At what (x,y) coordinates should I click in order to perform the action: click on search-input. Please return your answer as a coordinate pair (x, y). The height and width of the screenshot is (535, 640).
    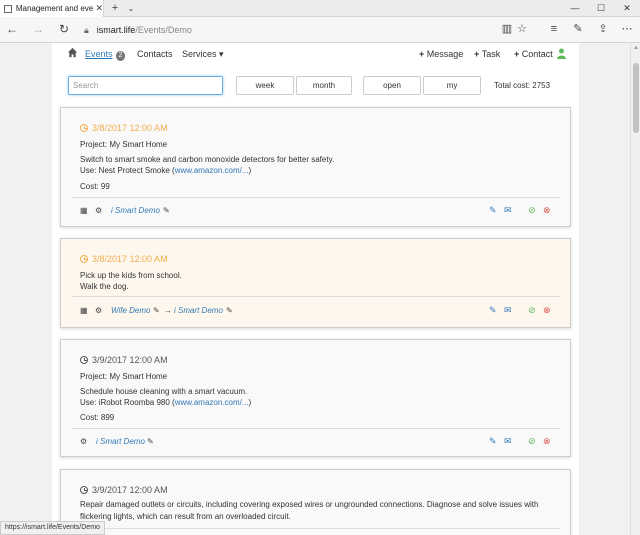
    Looking at the image, I should click on (138, 85).